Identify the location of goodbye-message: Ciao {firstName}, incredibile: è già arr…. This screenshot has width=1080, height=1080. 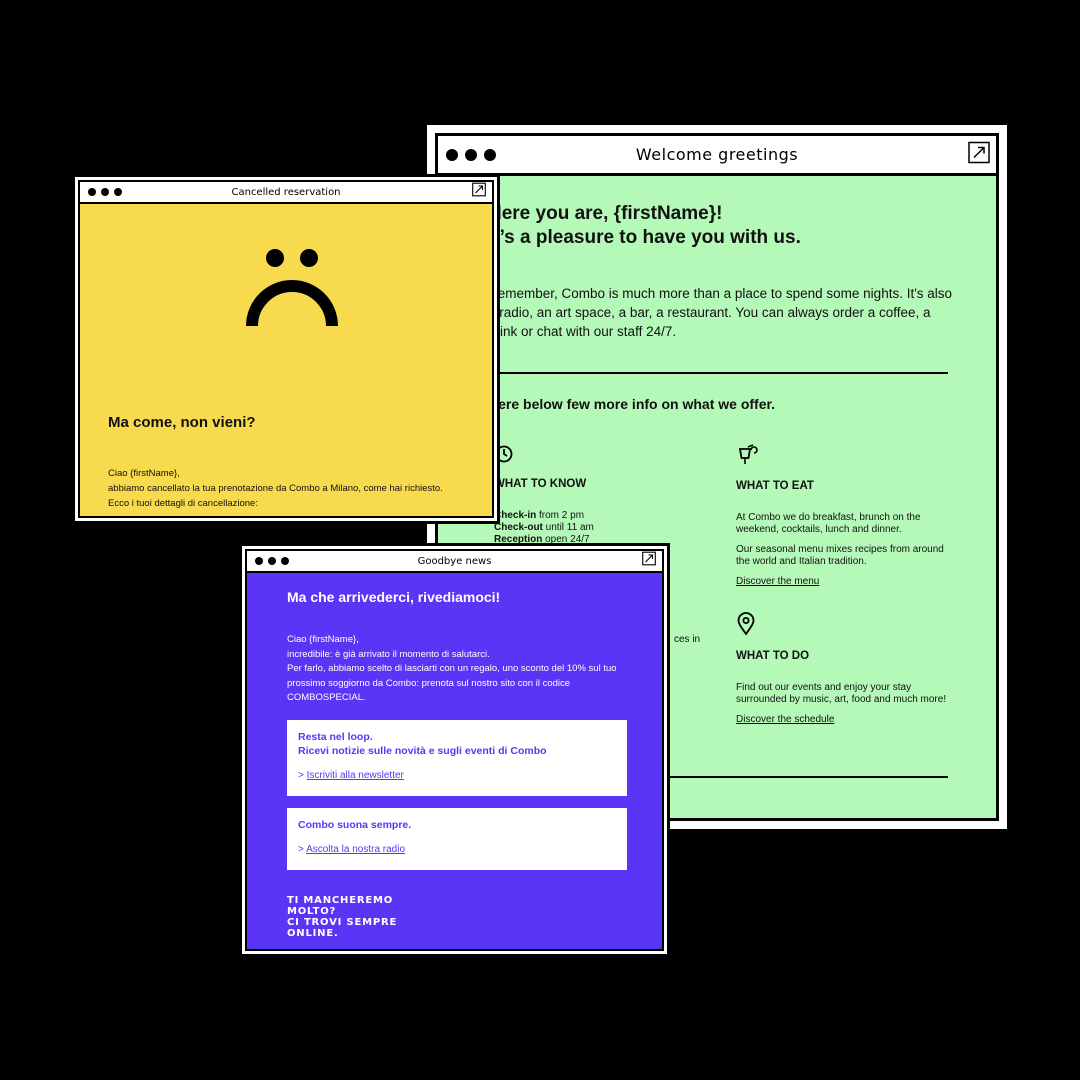
(457, 669).